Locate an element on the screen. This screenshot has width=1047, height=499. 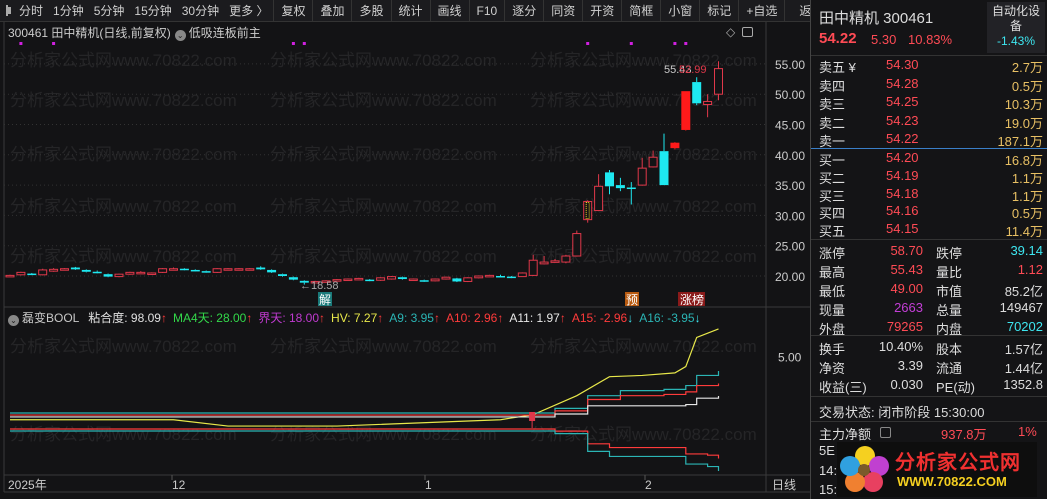
indicator-name: 磊变BOOL is located at coordinates (50, 318).